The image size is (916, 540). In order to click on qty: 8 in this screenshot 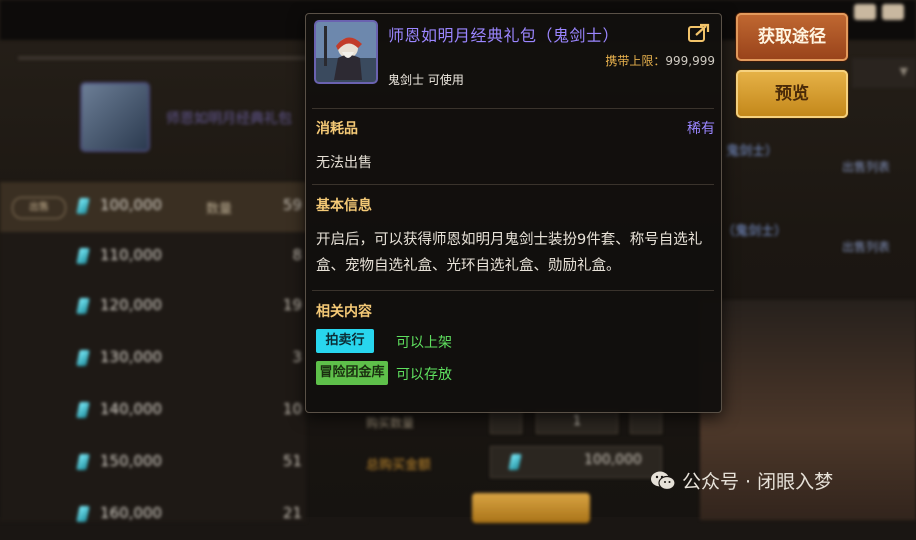, I will do `click(297, 255)`.